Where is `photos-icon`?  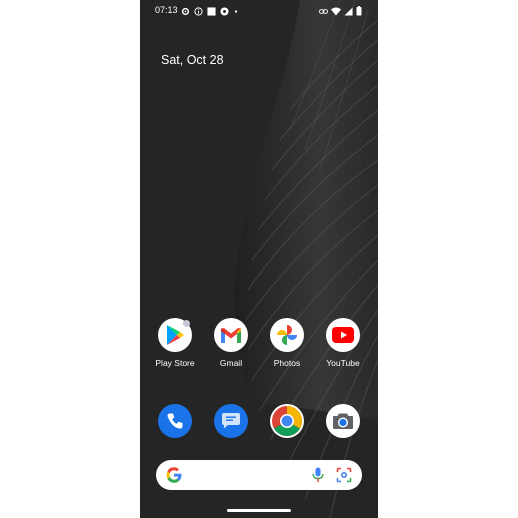
photos-icon is located at coordinates (287, 335).